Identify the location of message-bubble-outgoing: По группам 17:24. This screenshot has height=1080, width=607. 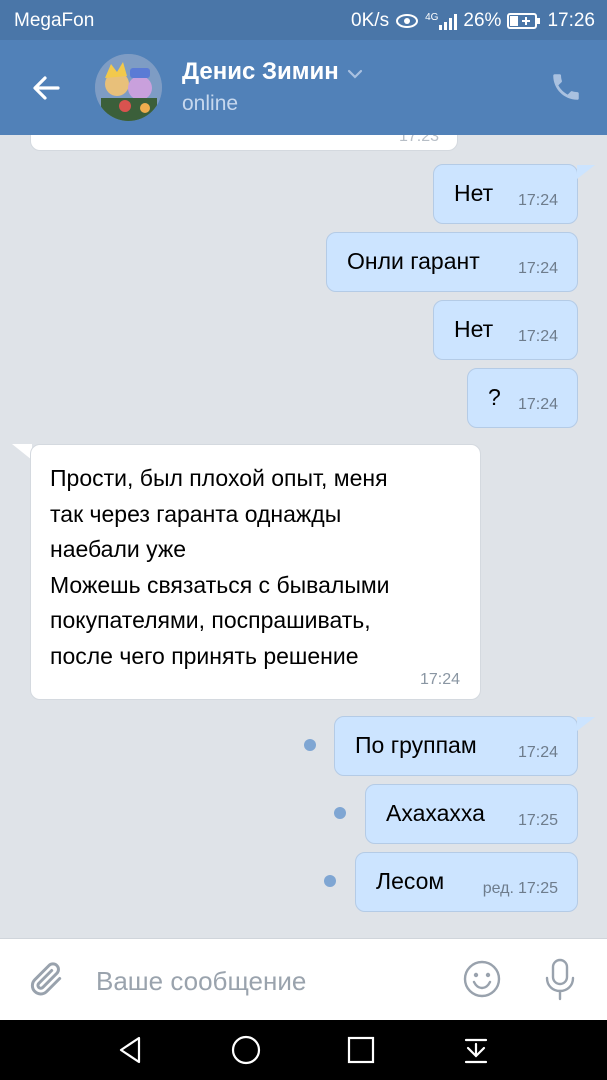
(456, 746).